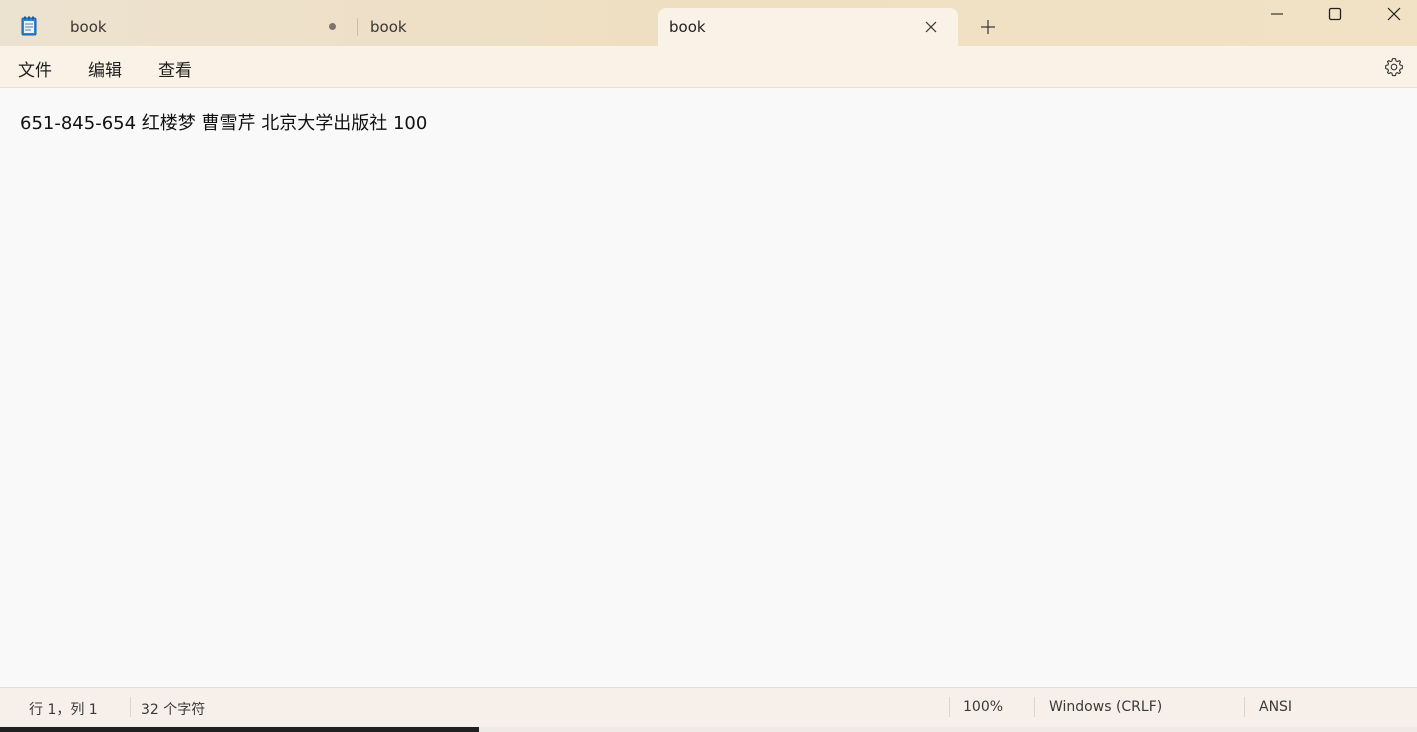  What do you see at coordinates (1394, 67) in the screenshot?
I see `gear-icon` at bounding box center [1394, 67].